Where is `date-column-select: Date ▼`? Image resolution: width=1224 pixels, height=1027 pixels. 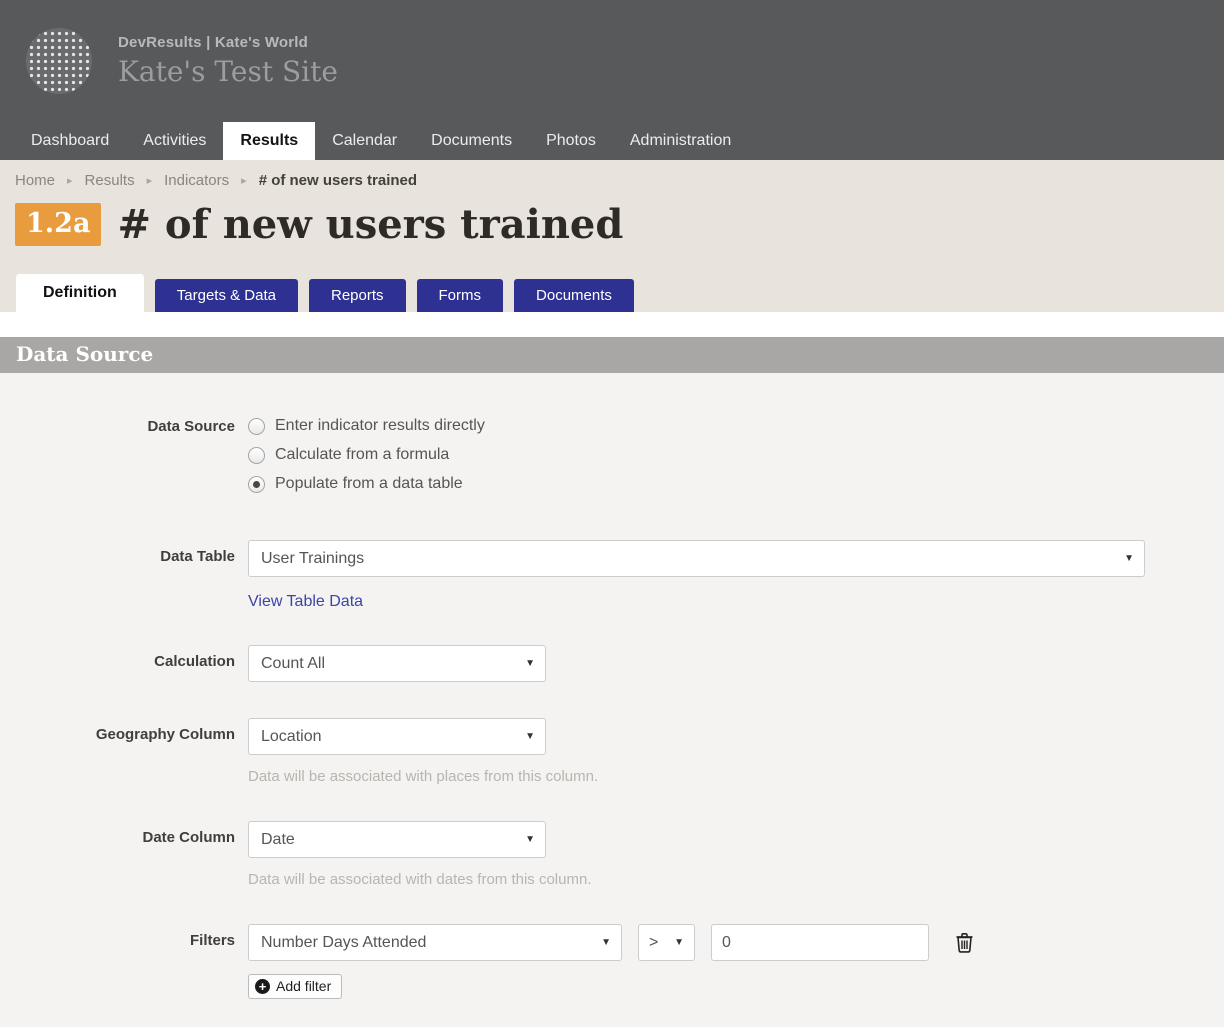
date-column-select: Date ▼ is located at coordinates (397, 839).